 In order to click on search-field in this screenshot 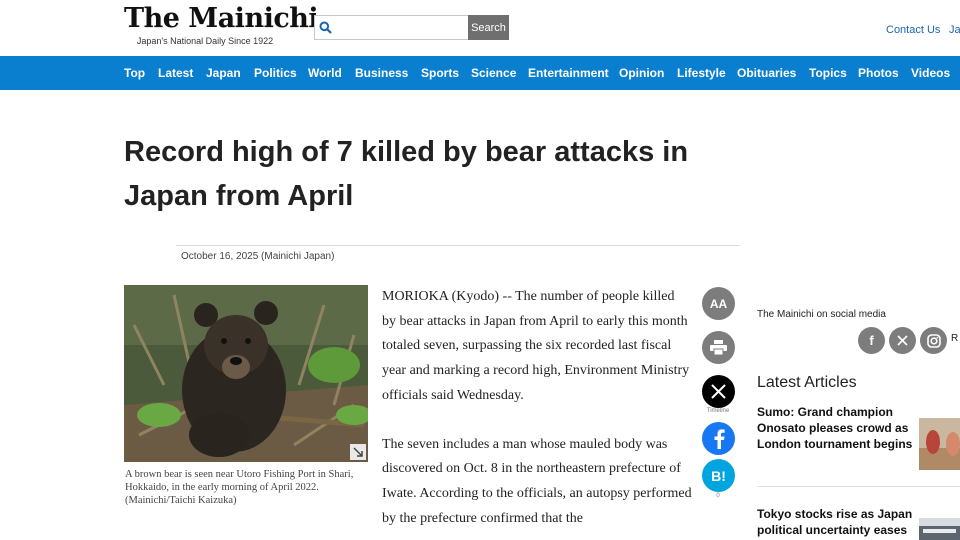, I will do `click(391, 27)`.